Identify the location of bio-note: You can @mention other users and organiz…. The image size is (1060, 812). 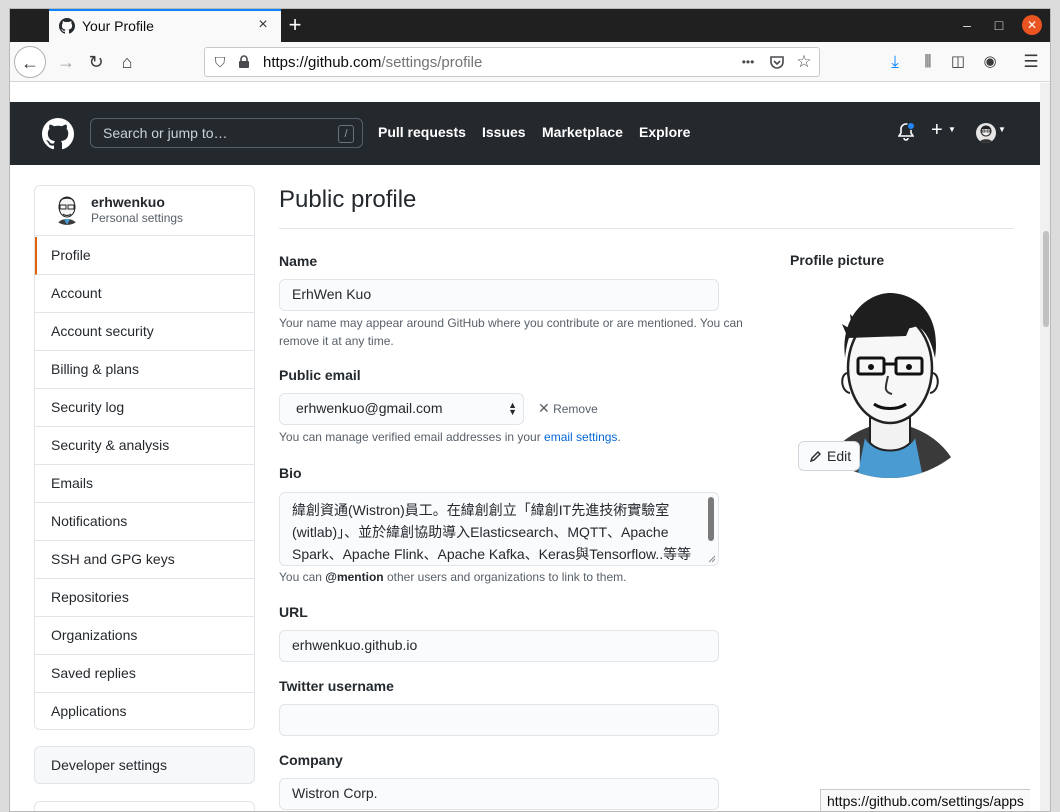
(452, 577).